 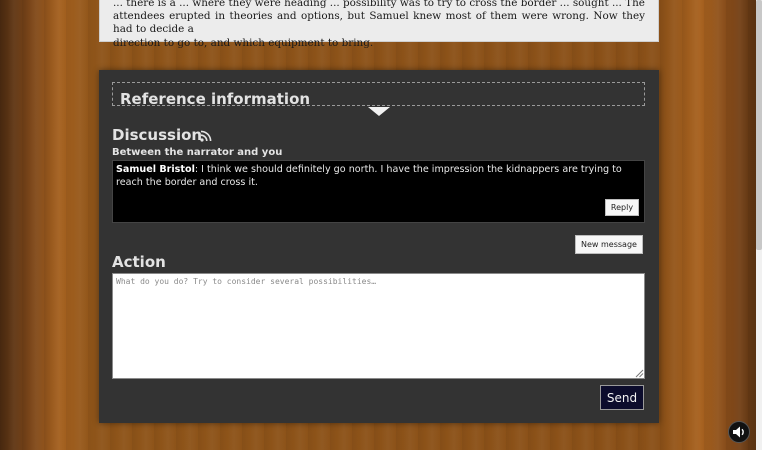 I want to click on speaker-glyph, so click(x=738, y=432).